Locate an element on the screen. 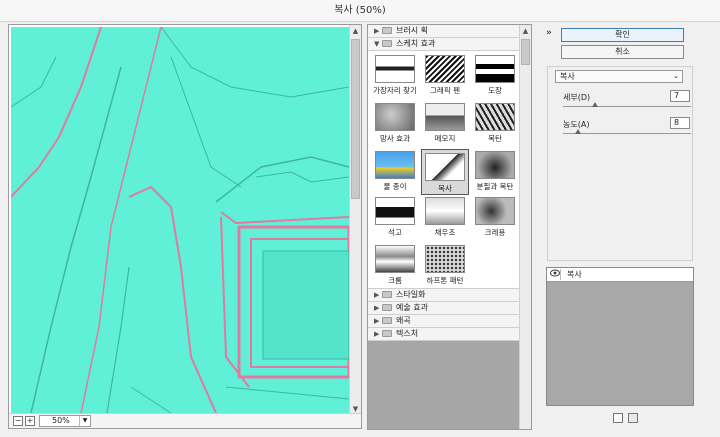  preview-zoom-bar: − + 50% ▼ is located at coordinates (185, 420).